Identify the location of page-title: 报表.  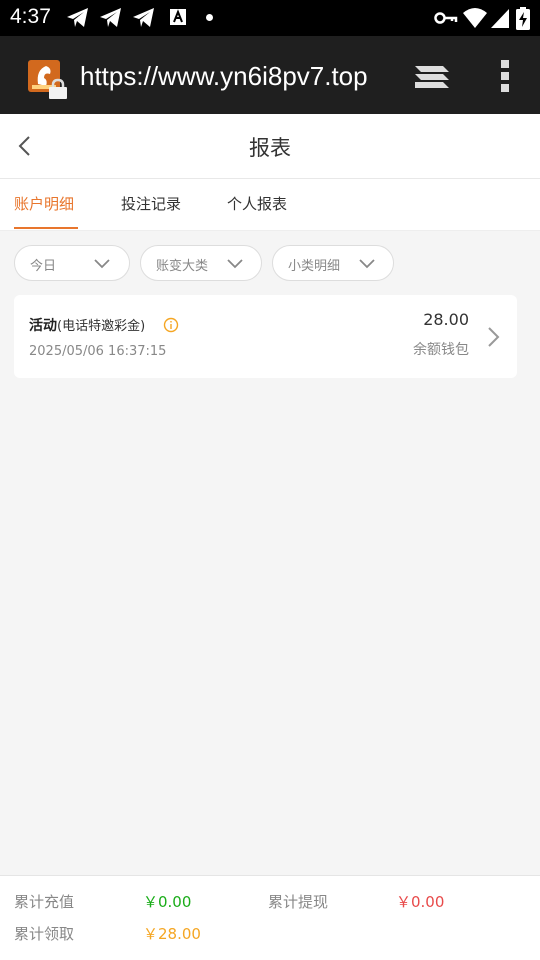
(270, 148).